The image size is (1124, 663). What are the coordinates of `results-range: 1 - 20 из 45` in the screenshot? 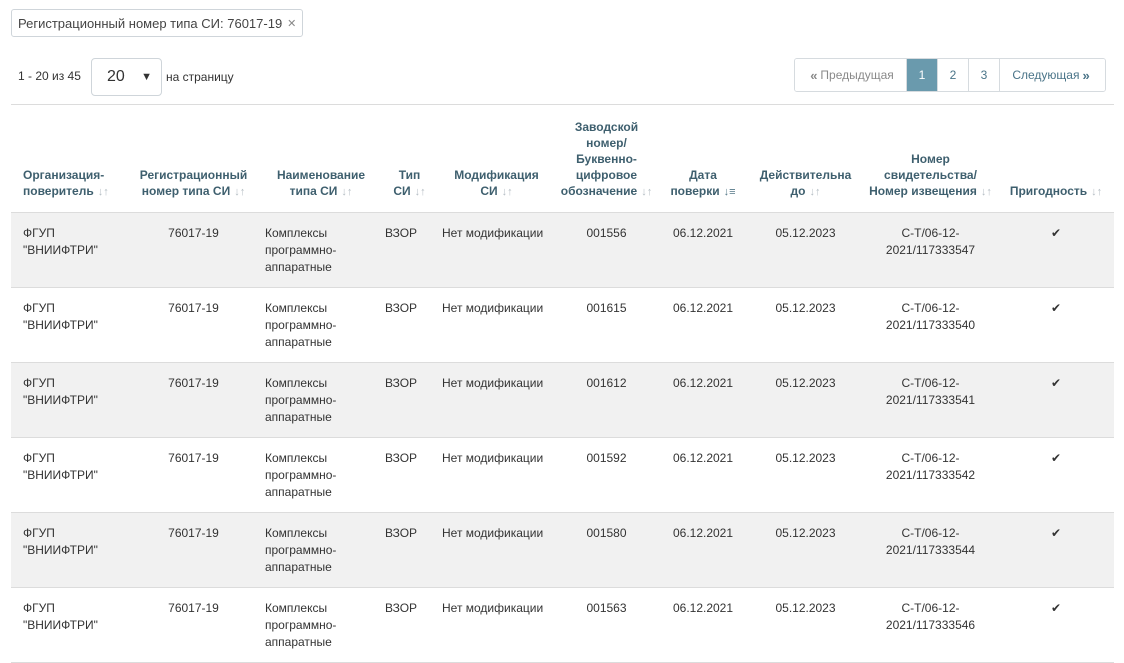 It's located at (49, 76).